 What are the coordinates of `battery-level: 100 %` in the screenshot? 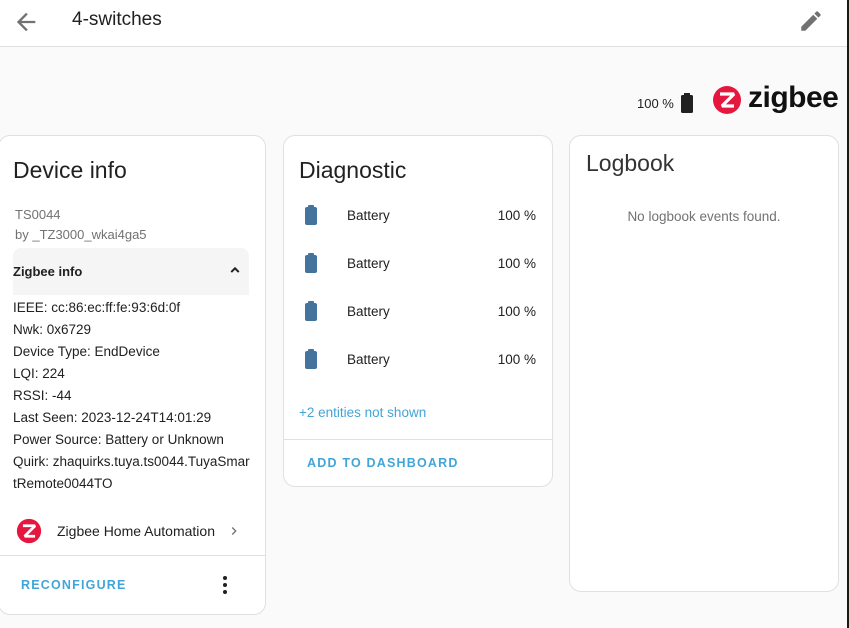 It's located at (655, 103).